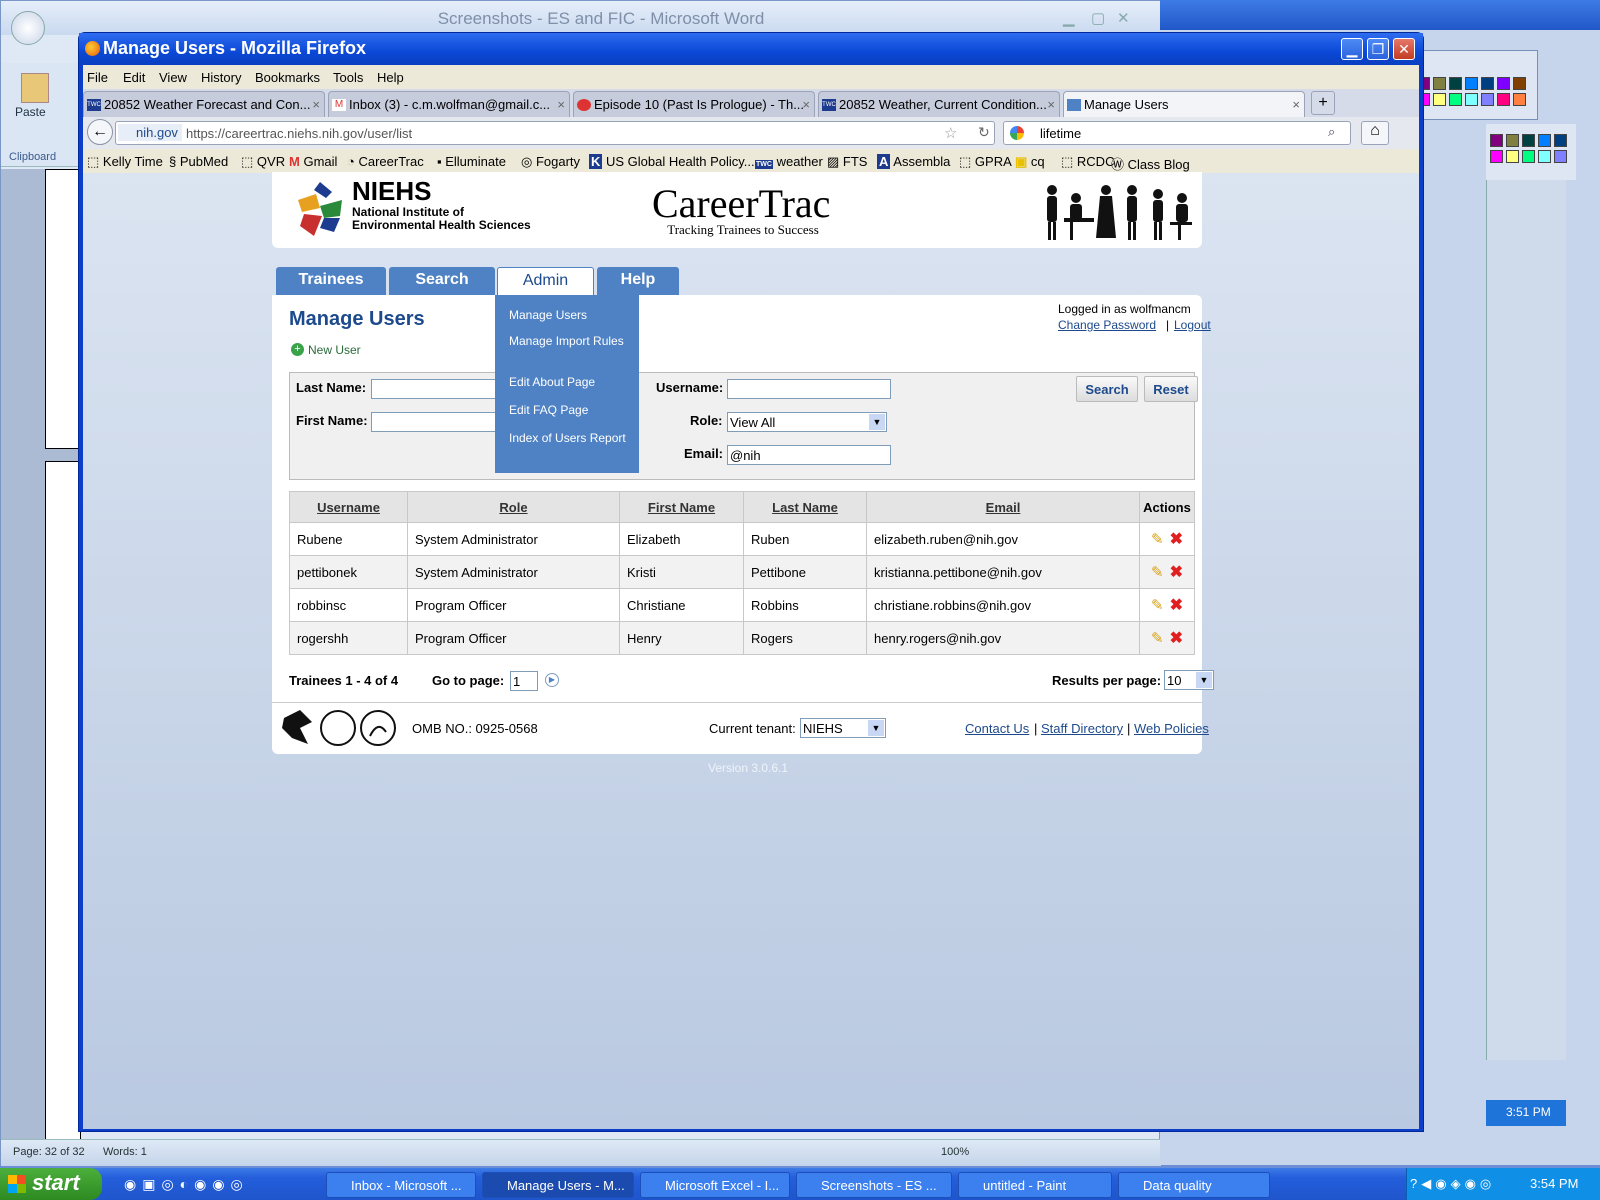 This screenshot has height=1200, width=1600. Describe the element at coordinates (1378, 49) in the screenshot. I see `maximize-button: ❐` at that location.